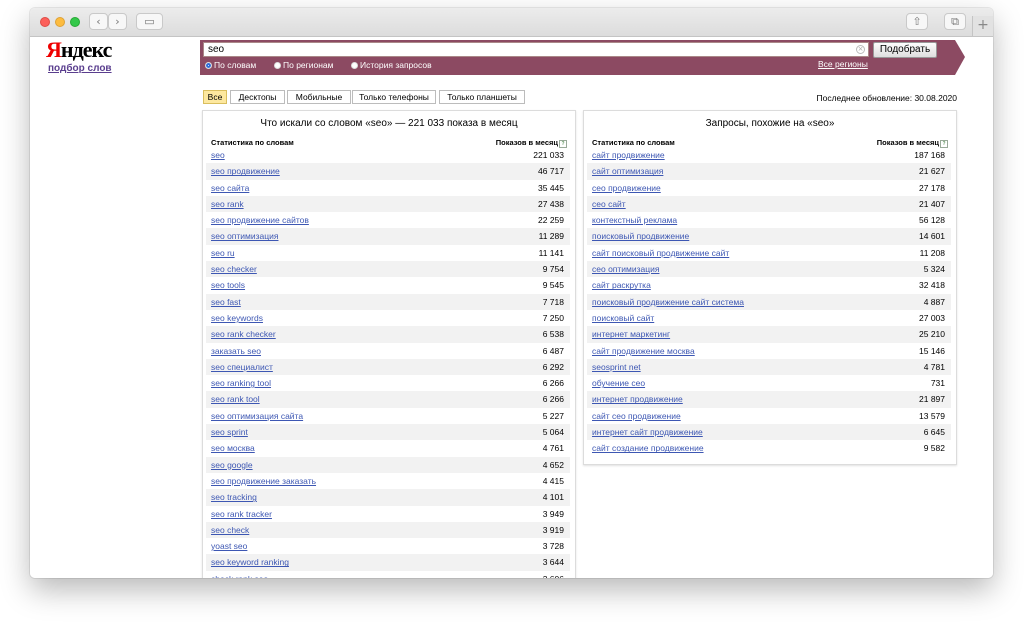 Image resolution: width=1024 pixels, height=632 pixels. What do you see at coordinates (229, 432) in the screenshot?
I see `query-link: seo sprint` at bounding box center [229, 432].